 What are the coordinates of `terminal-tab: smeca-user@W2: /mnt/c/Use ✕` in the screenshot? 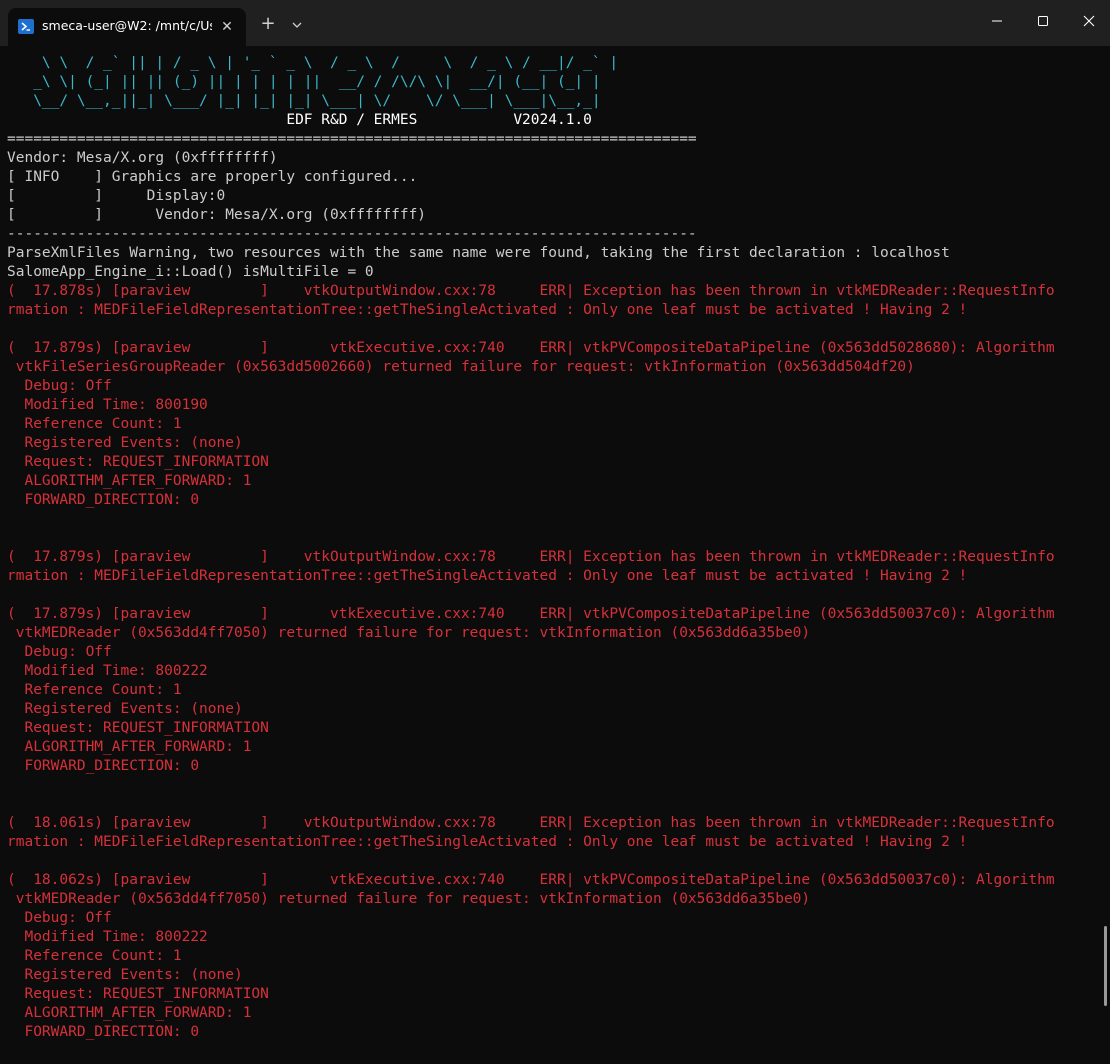 It's located at (127, 27).